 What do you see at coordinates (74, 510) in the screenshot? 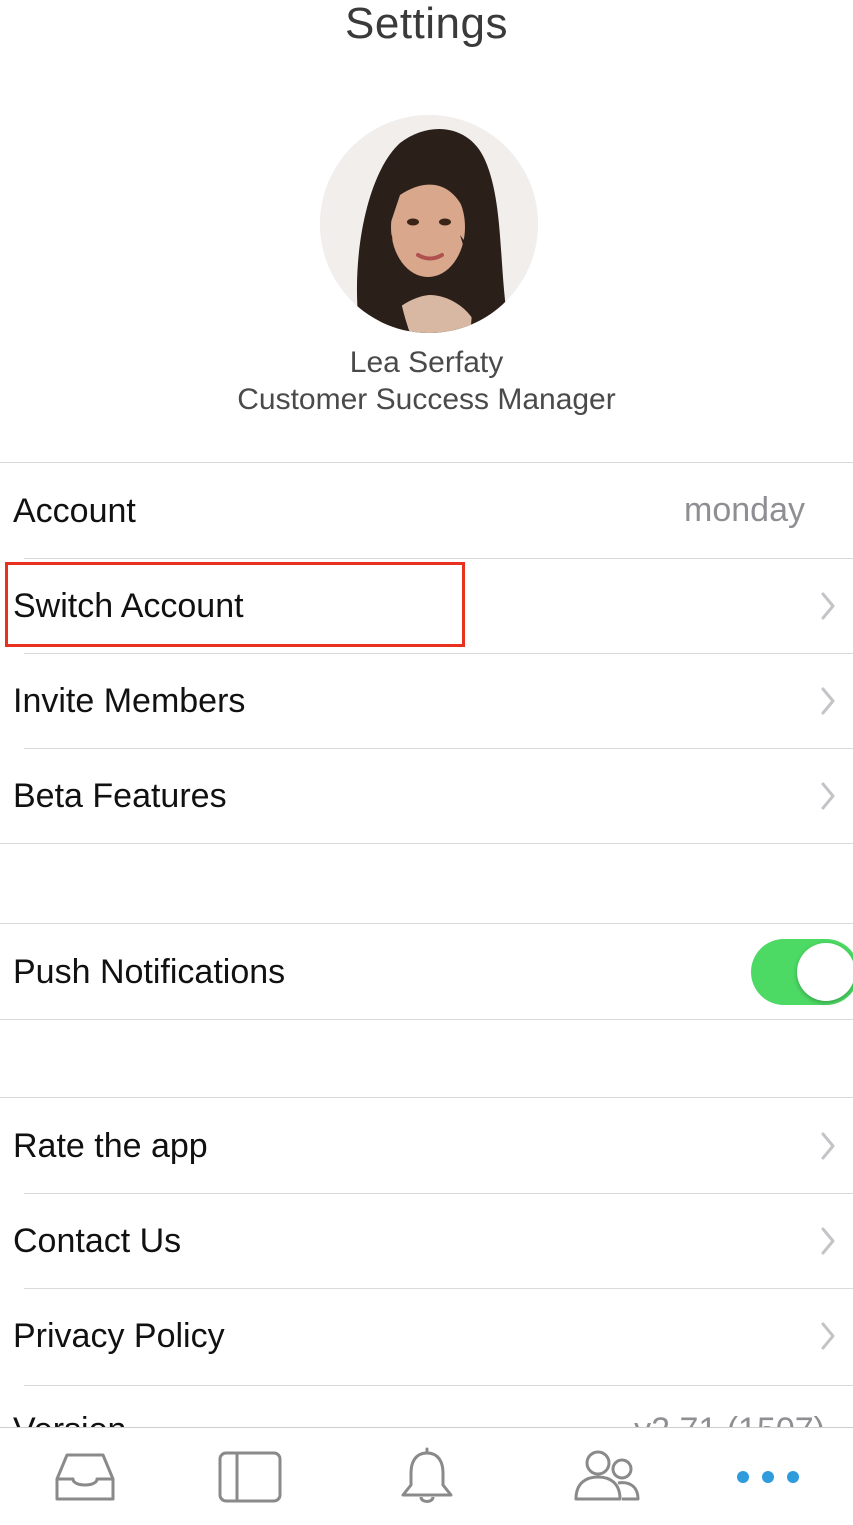
I see `account-label: Account` at bounding box center [74, 510].